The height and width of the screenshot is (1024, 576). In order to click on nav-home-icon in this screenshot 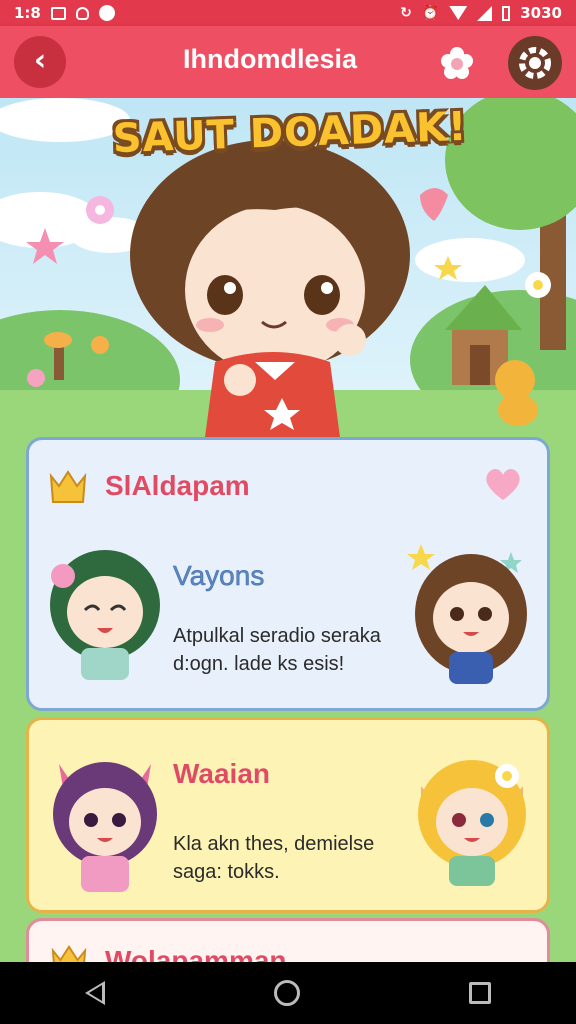, I will do `click(286, 993)`.